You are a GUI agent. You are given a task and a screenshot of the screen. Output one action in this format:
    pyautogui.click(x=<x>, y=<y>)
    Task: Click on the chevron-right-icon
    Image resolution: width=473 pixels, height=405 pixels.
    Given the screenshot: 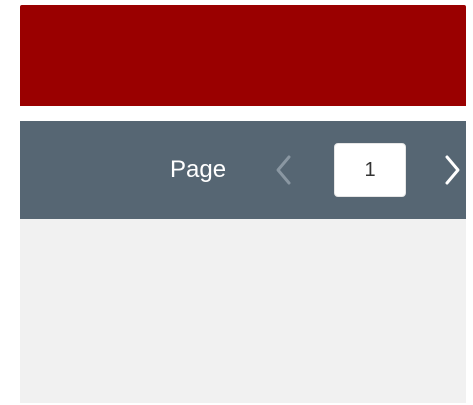 What is the action you would take?
    pyautogui.click(x=452, y=170)
    